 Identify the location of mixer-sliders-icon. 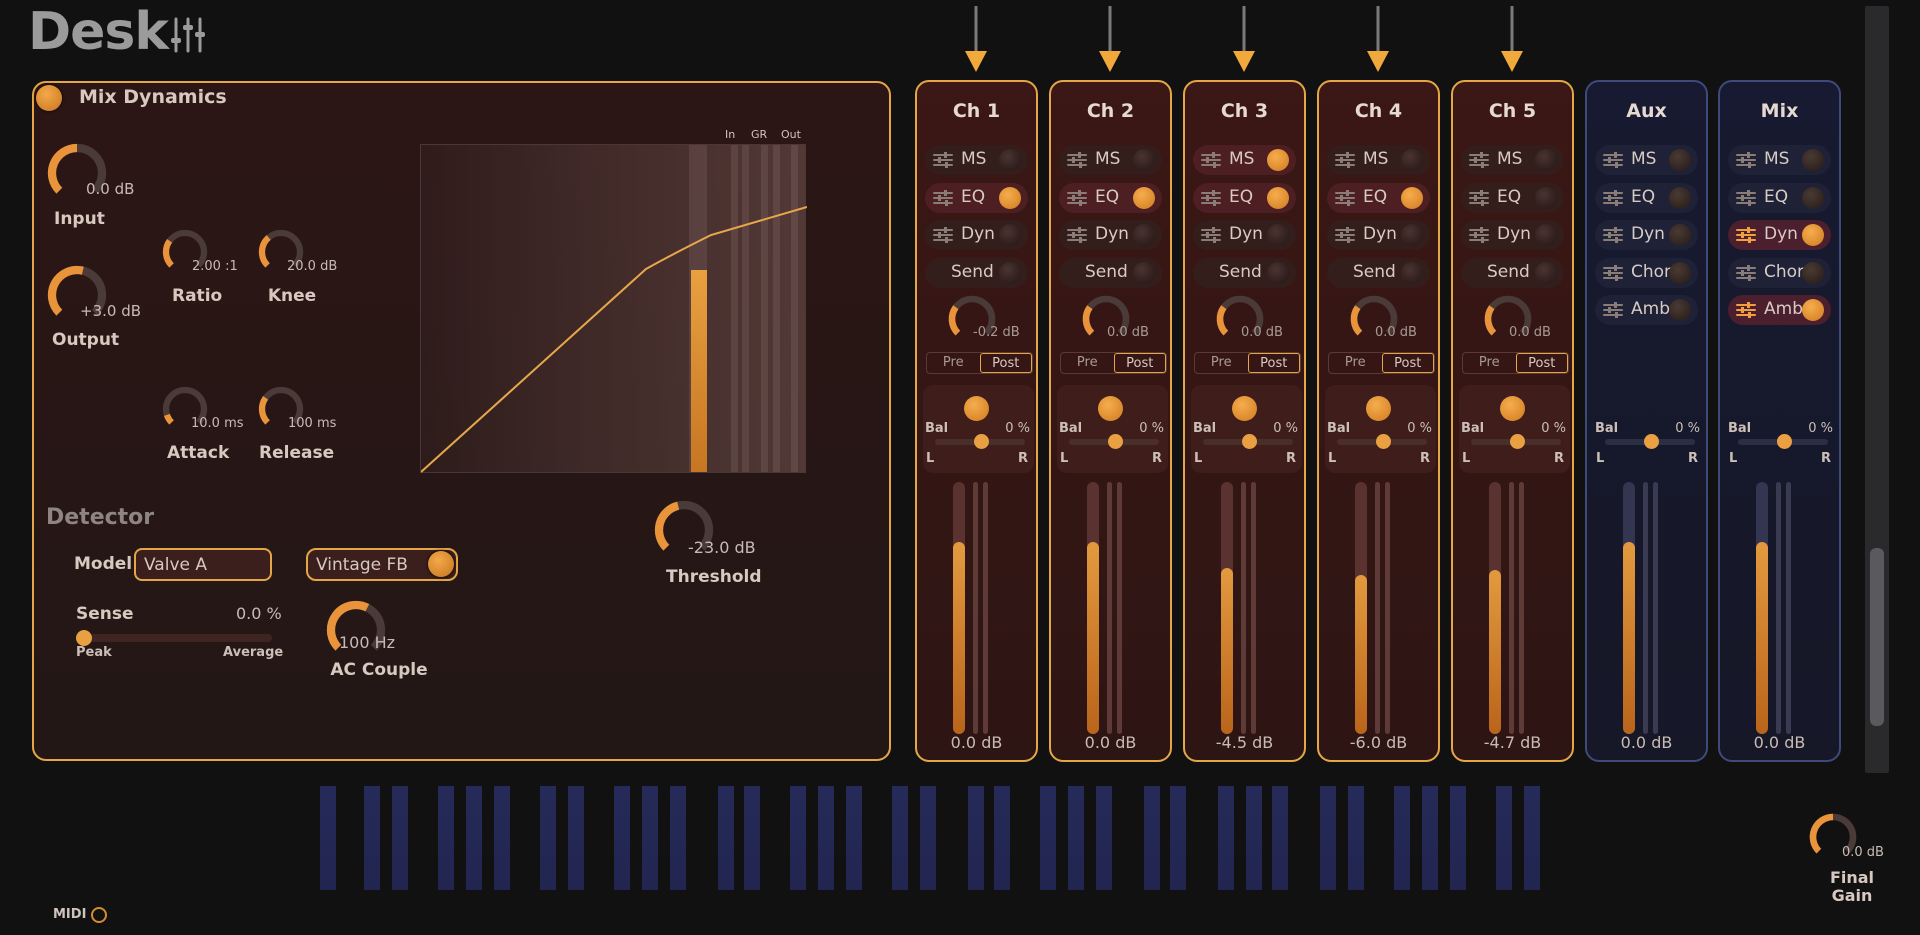
(188, 35).